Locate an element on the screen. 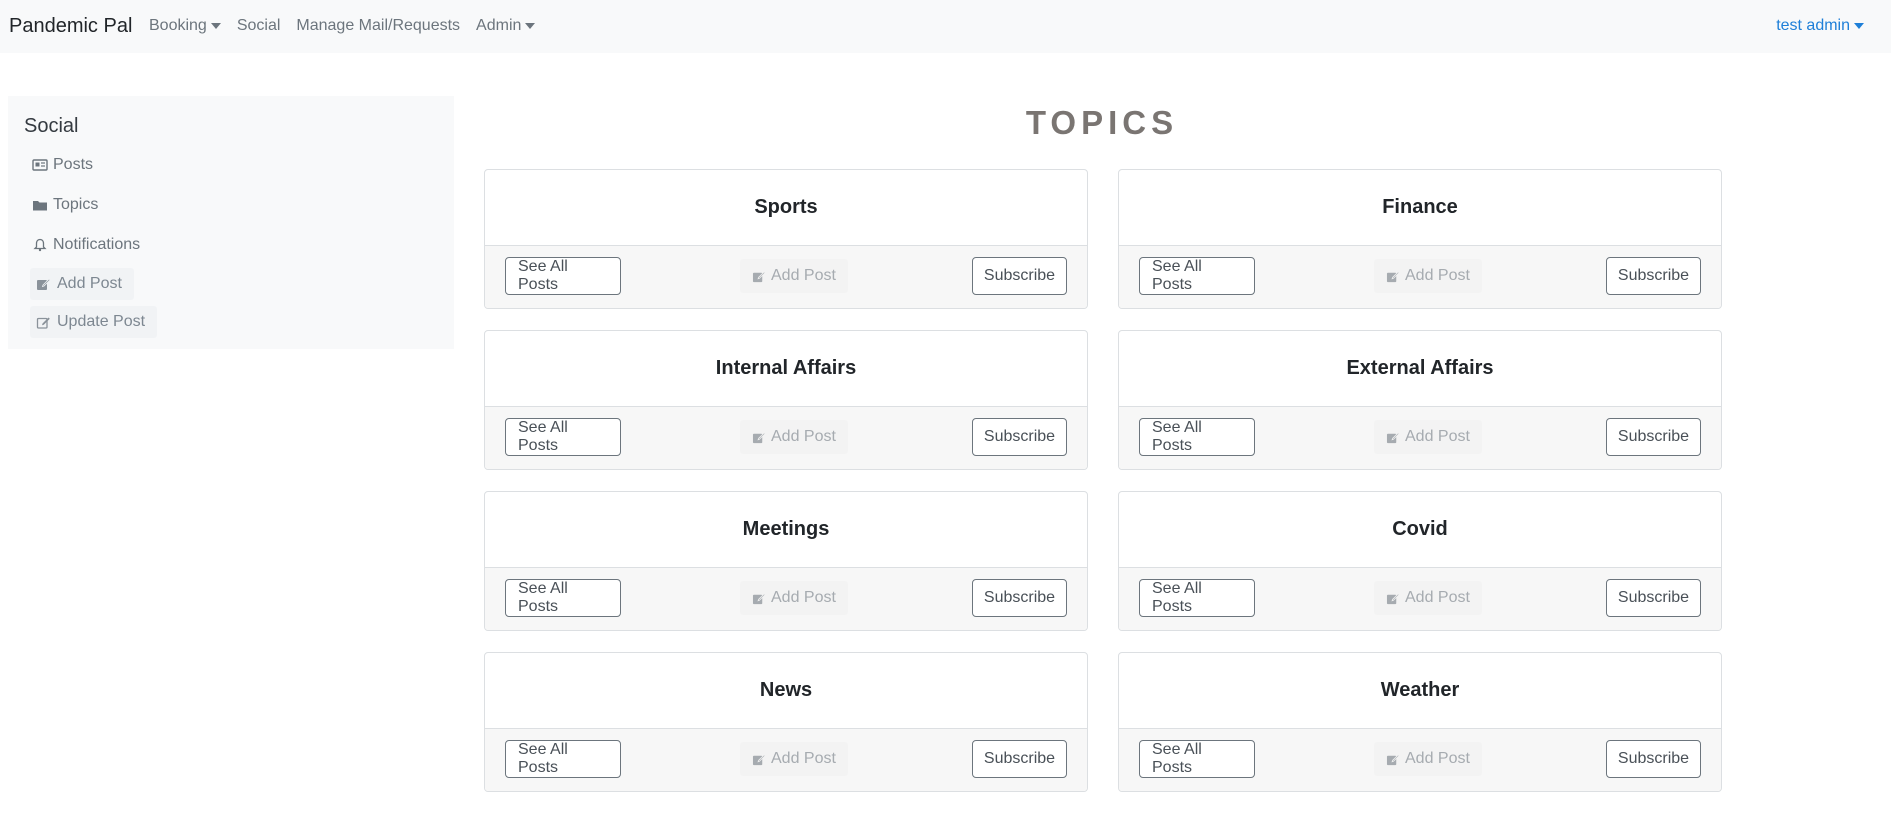 The image size is (1891, 815). bell-icon is located at coordinates (40, 245).